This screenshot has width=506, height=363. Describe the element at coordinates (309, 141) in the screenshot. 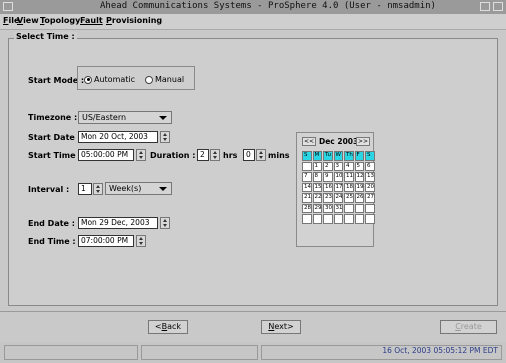

I see `calendar-prev-button: <<` at that location.